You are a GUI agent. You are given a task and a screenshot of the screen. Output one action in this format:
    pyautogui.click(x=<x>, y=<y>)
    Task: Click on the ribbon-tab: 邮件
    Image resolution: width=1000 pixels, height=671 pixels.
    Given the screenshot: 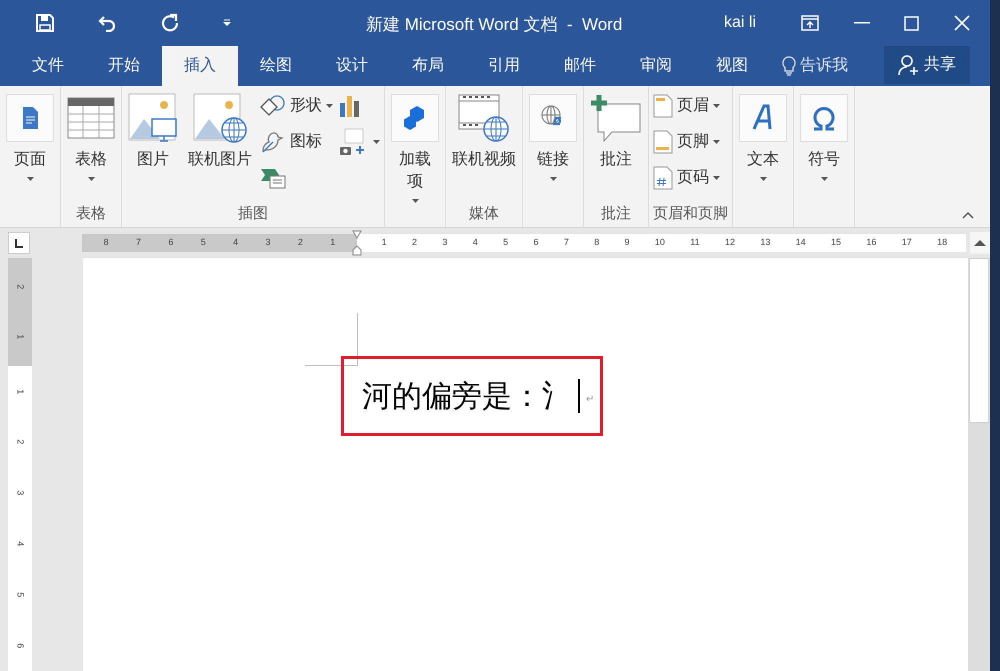 What is the action you would take?
    pyautogui.click(x=580, y=66)
    